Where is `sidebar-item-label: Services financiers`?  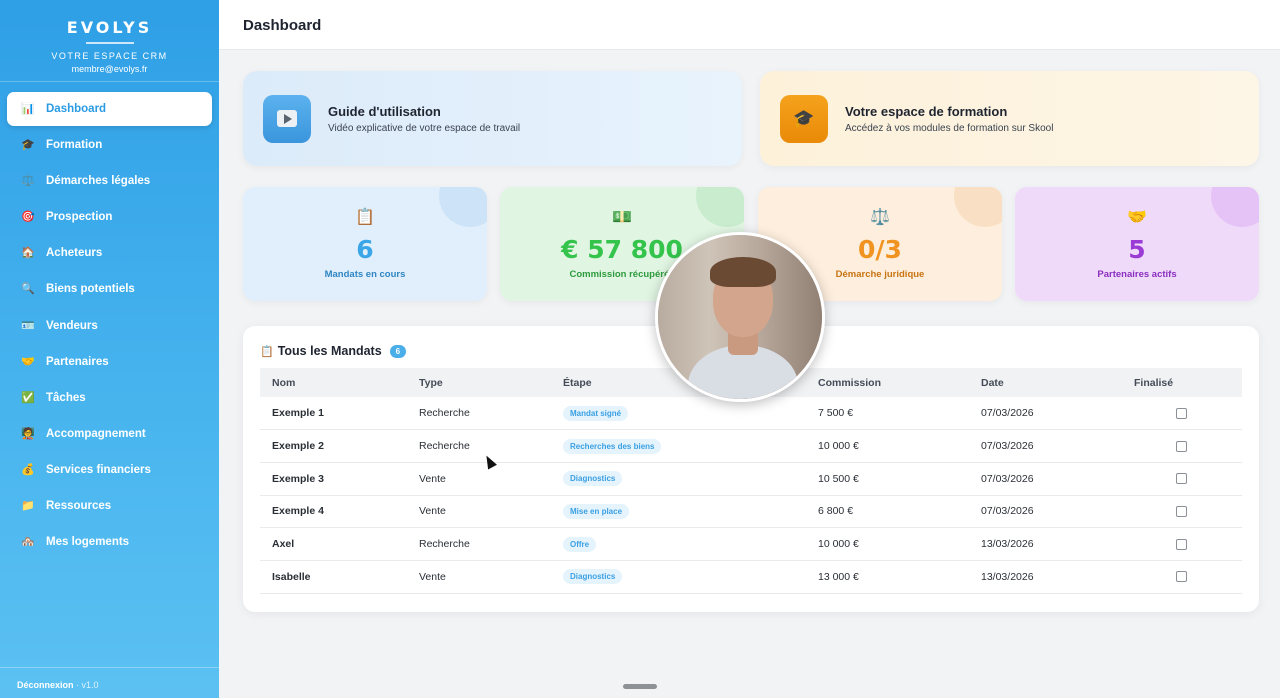 sidebar-item-label: Services financiers is located at coordinates (98, 469).